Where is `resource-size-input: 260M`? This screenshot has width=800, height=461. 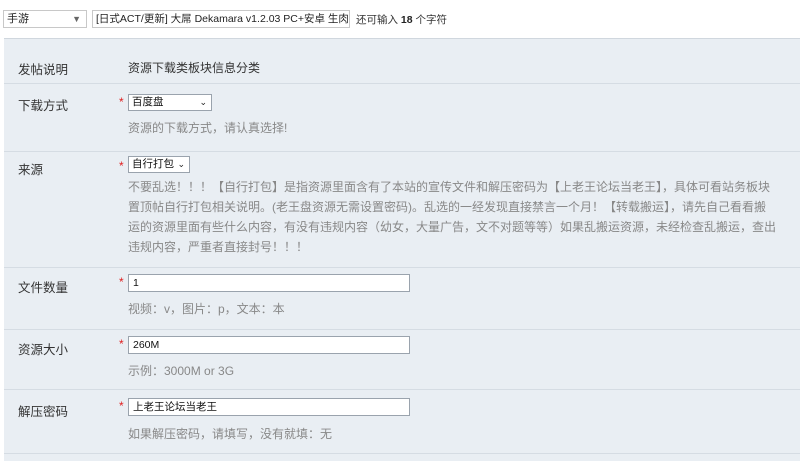
resource-size-input: 260M is located at coordinates (269, 345).